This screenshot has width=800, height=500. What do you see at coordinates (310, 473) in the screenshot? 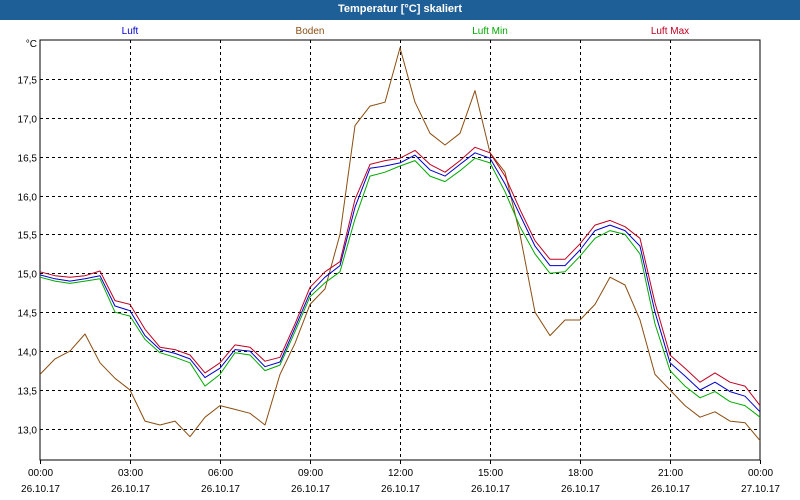
I see `x-tick-time: 09:00` at bounding box center [310, 473].